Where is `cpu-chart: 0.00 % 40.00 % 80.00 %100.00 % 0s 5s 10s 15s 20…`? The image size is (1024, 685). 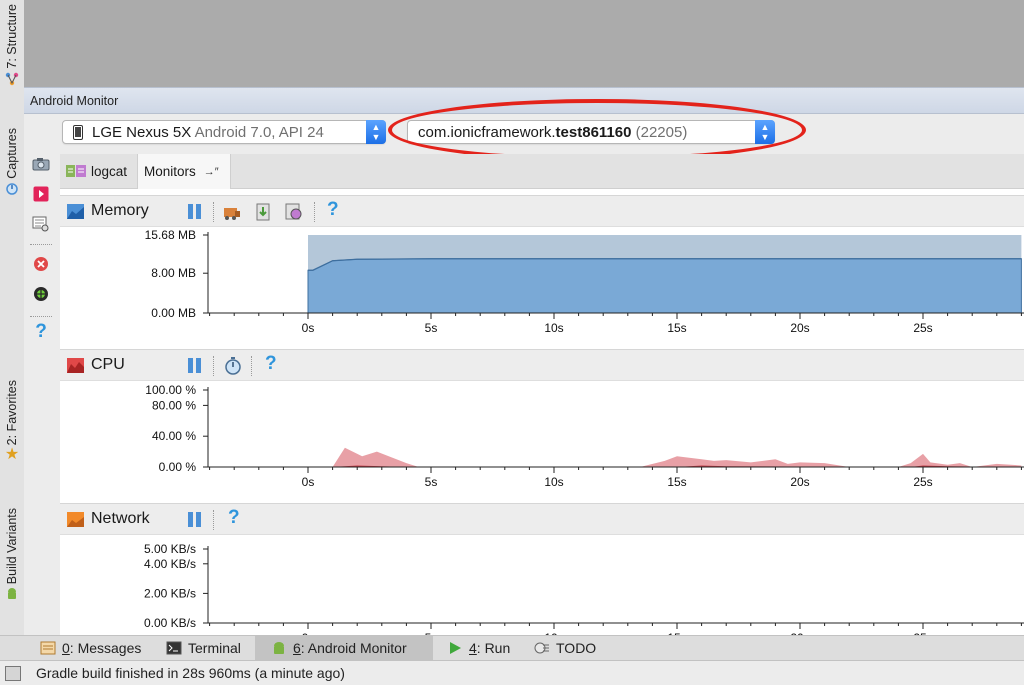
cpu-chart: 0.00 % 40.00 % 80.00 %100.00 % 0s 5s 10s 15s 20… is located at coordinates (584, 436).